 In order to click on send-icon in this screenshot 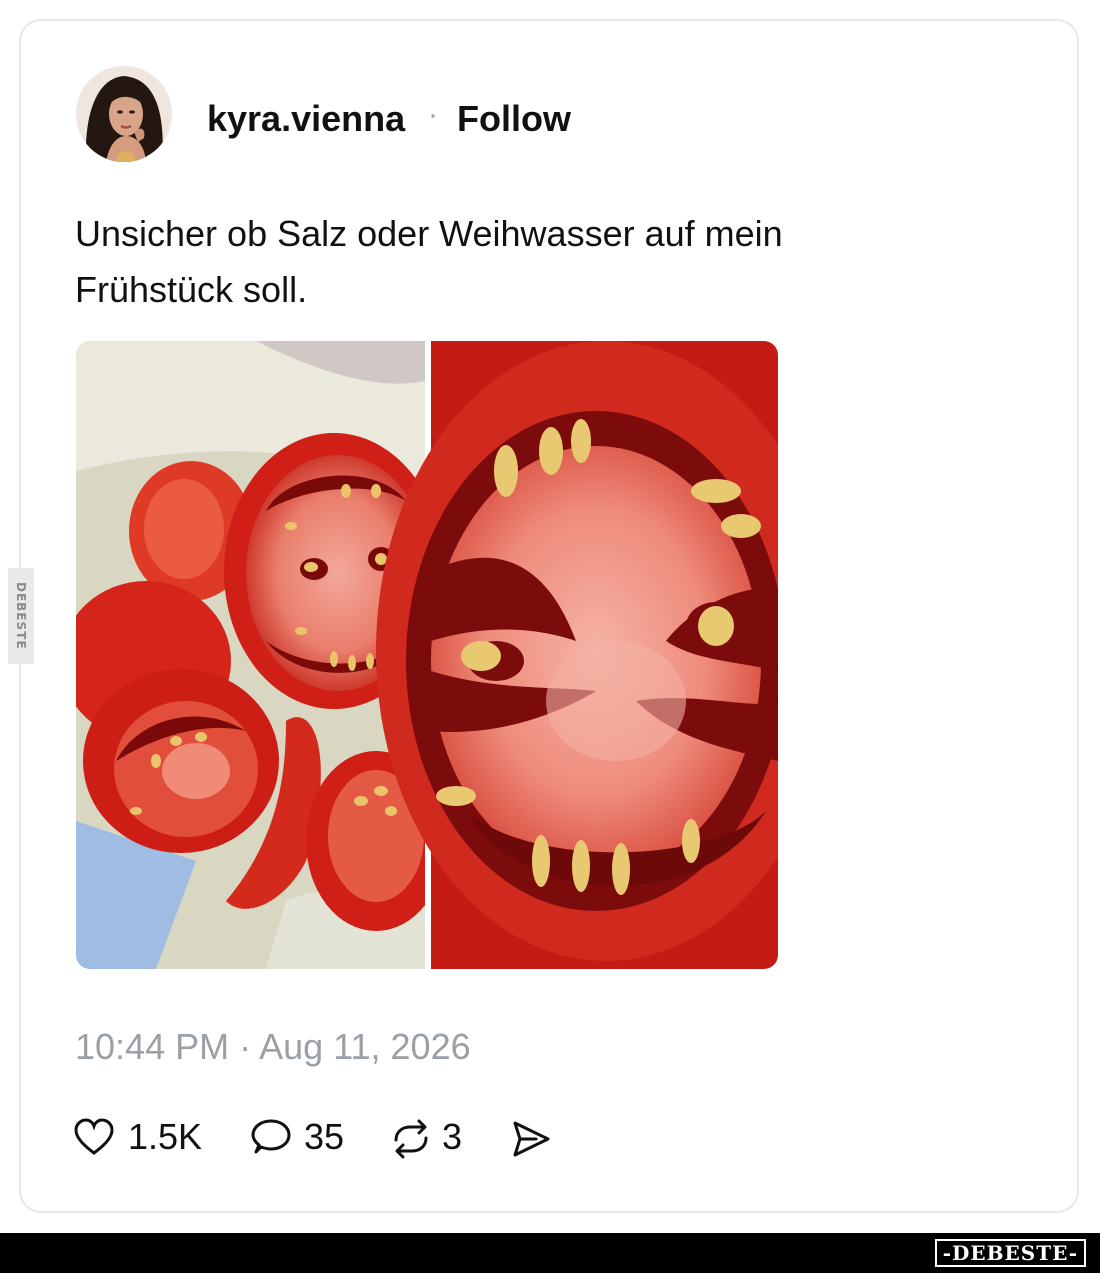, I will do `click(531, 1139)`.